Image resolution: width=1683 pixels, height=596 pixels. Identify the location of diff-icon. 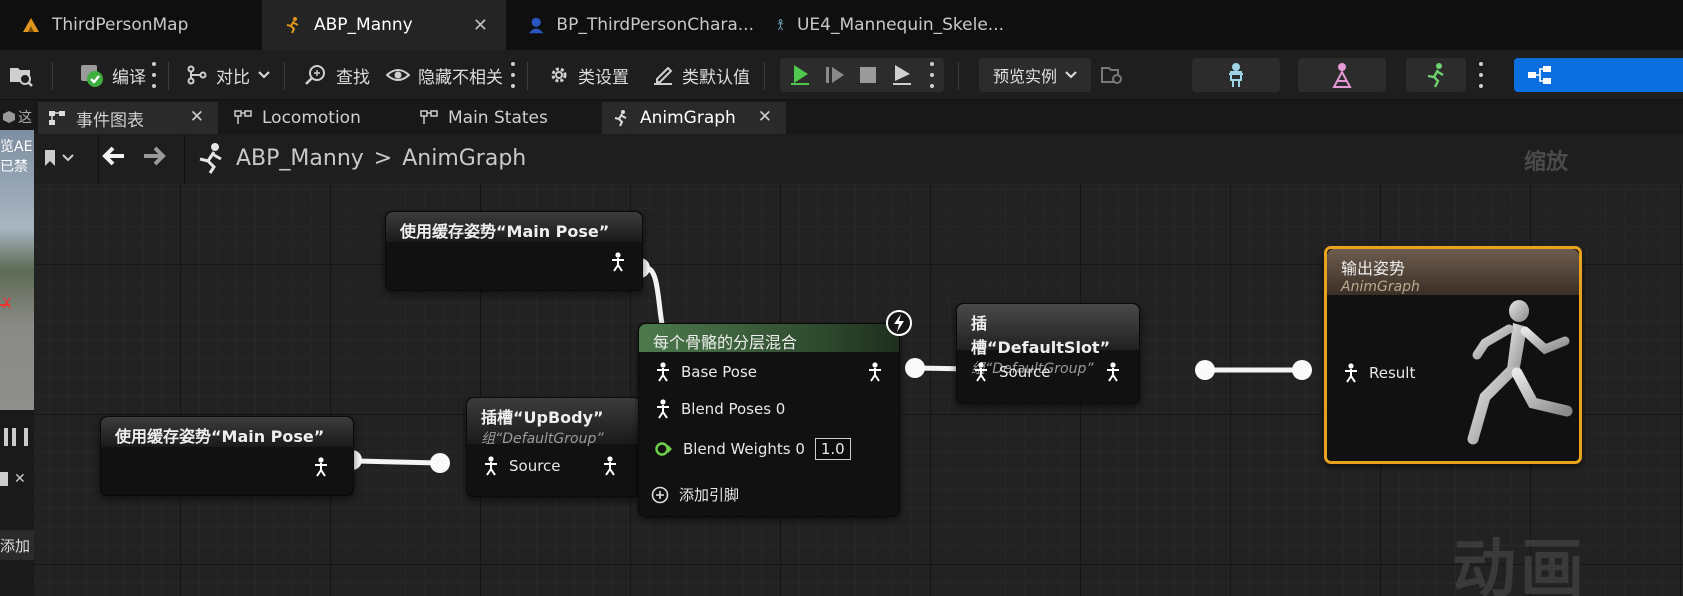
(197, 75).